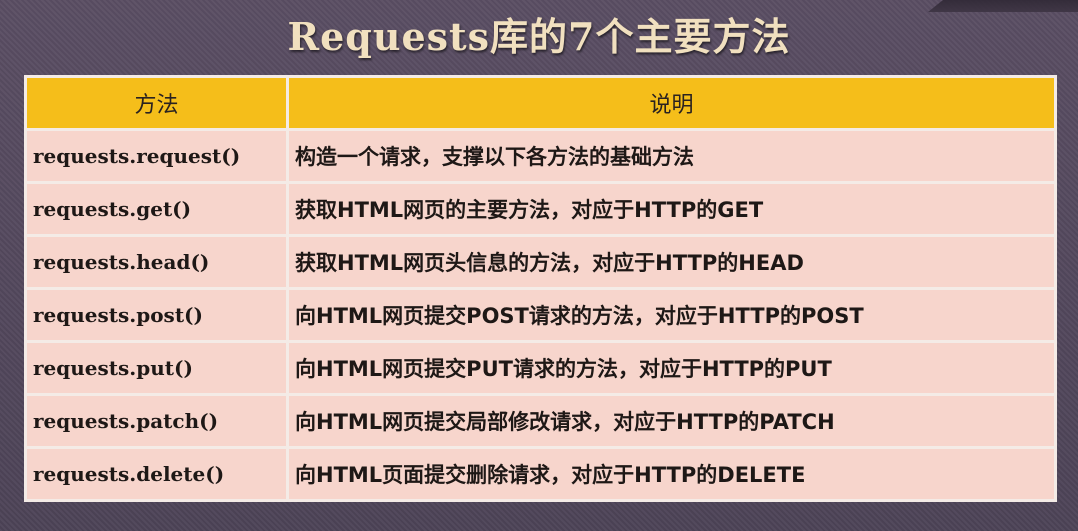 The image size is (1078, 531). I want to click on method-cell: requests.request(), so click(156, 156).